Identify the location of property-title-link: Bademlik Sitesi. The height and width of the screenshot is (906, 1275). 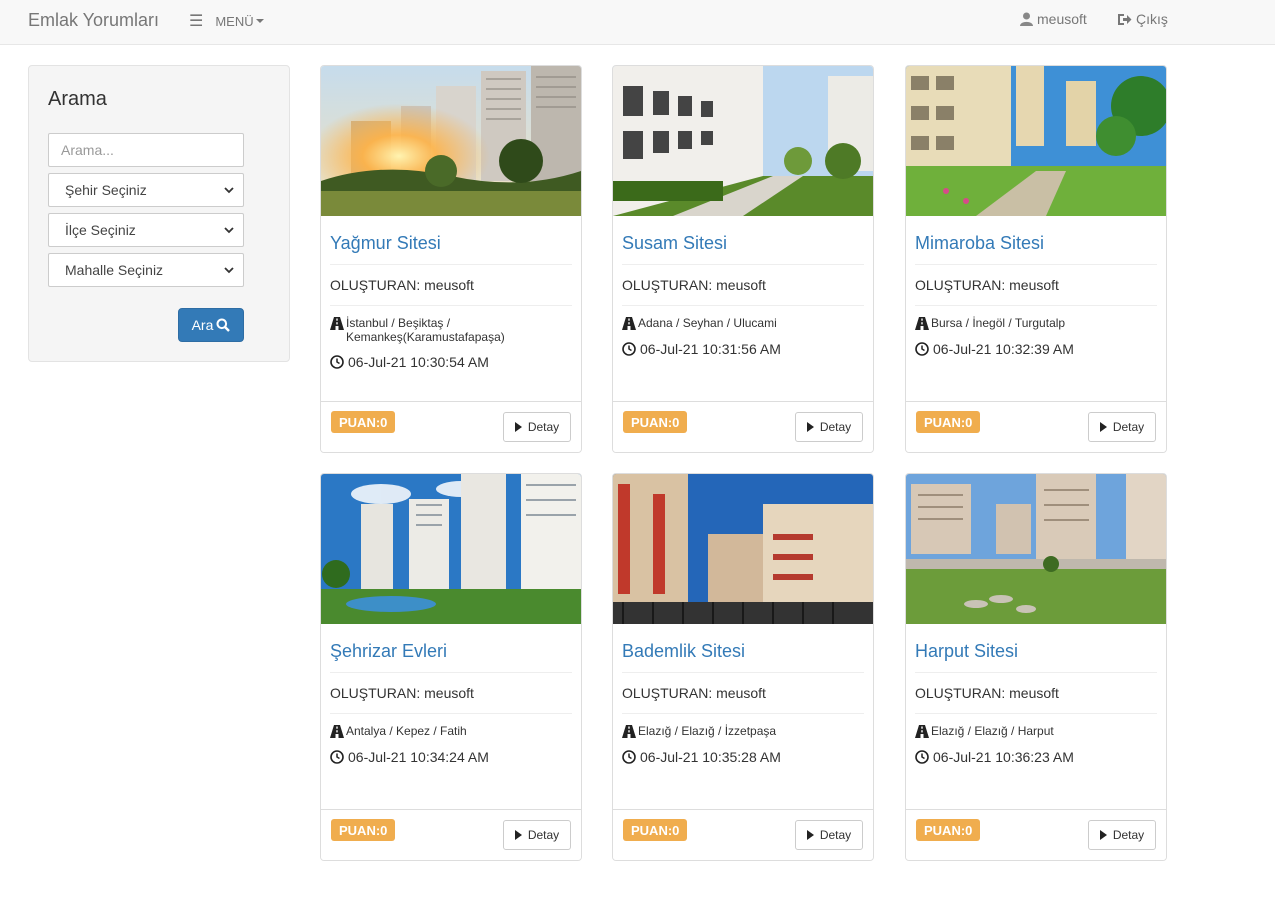
(683, 651).